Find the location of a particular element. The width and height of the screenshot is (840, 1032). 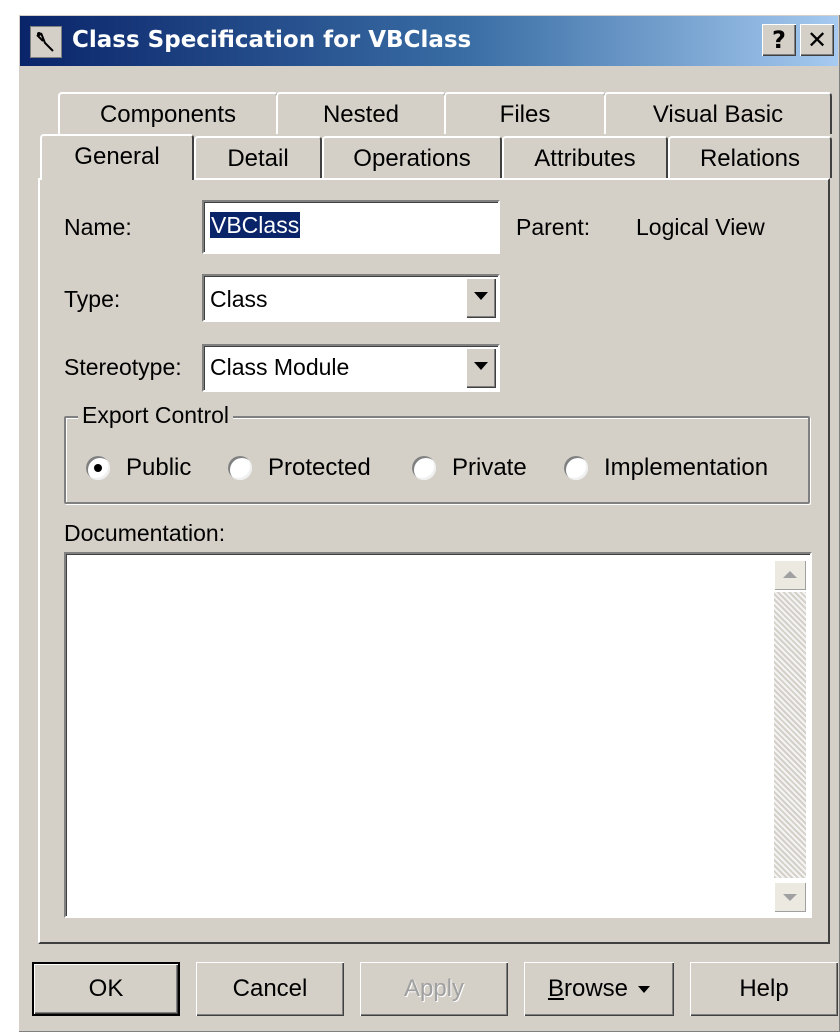

scrollbar-track is located at coordinates (790, 735).